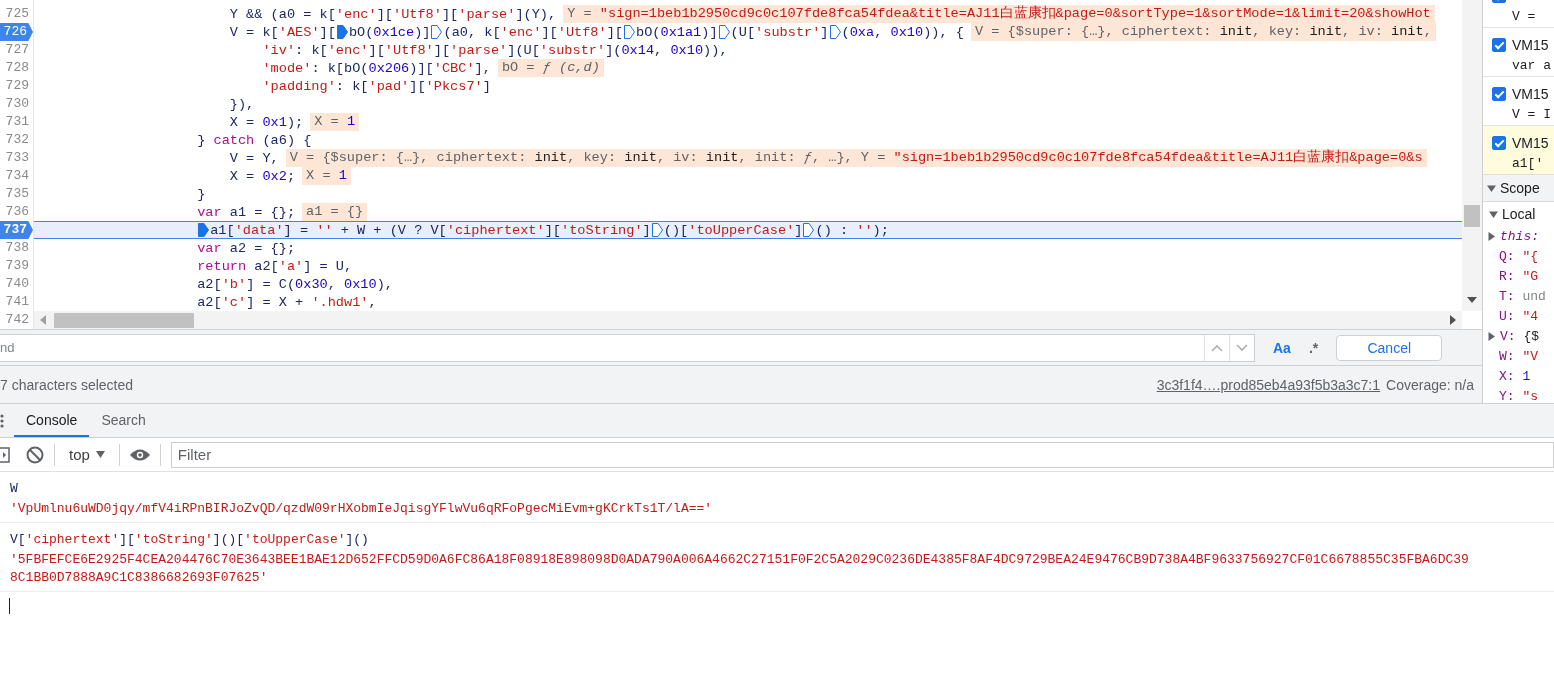 This screenshot has height=686, width=1554. I want to click on vertical-scrollbar, so click(1472, 155).